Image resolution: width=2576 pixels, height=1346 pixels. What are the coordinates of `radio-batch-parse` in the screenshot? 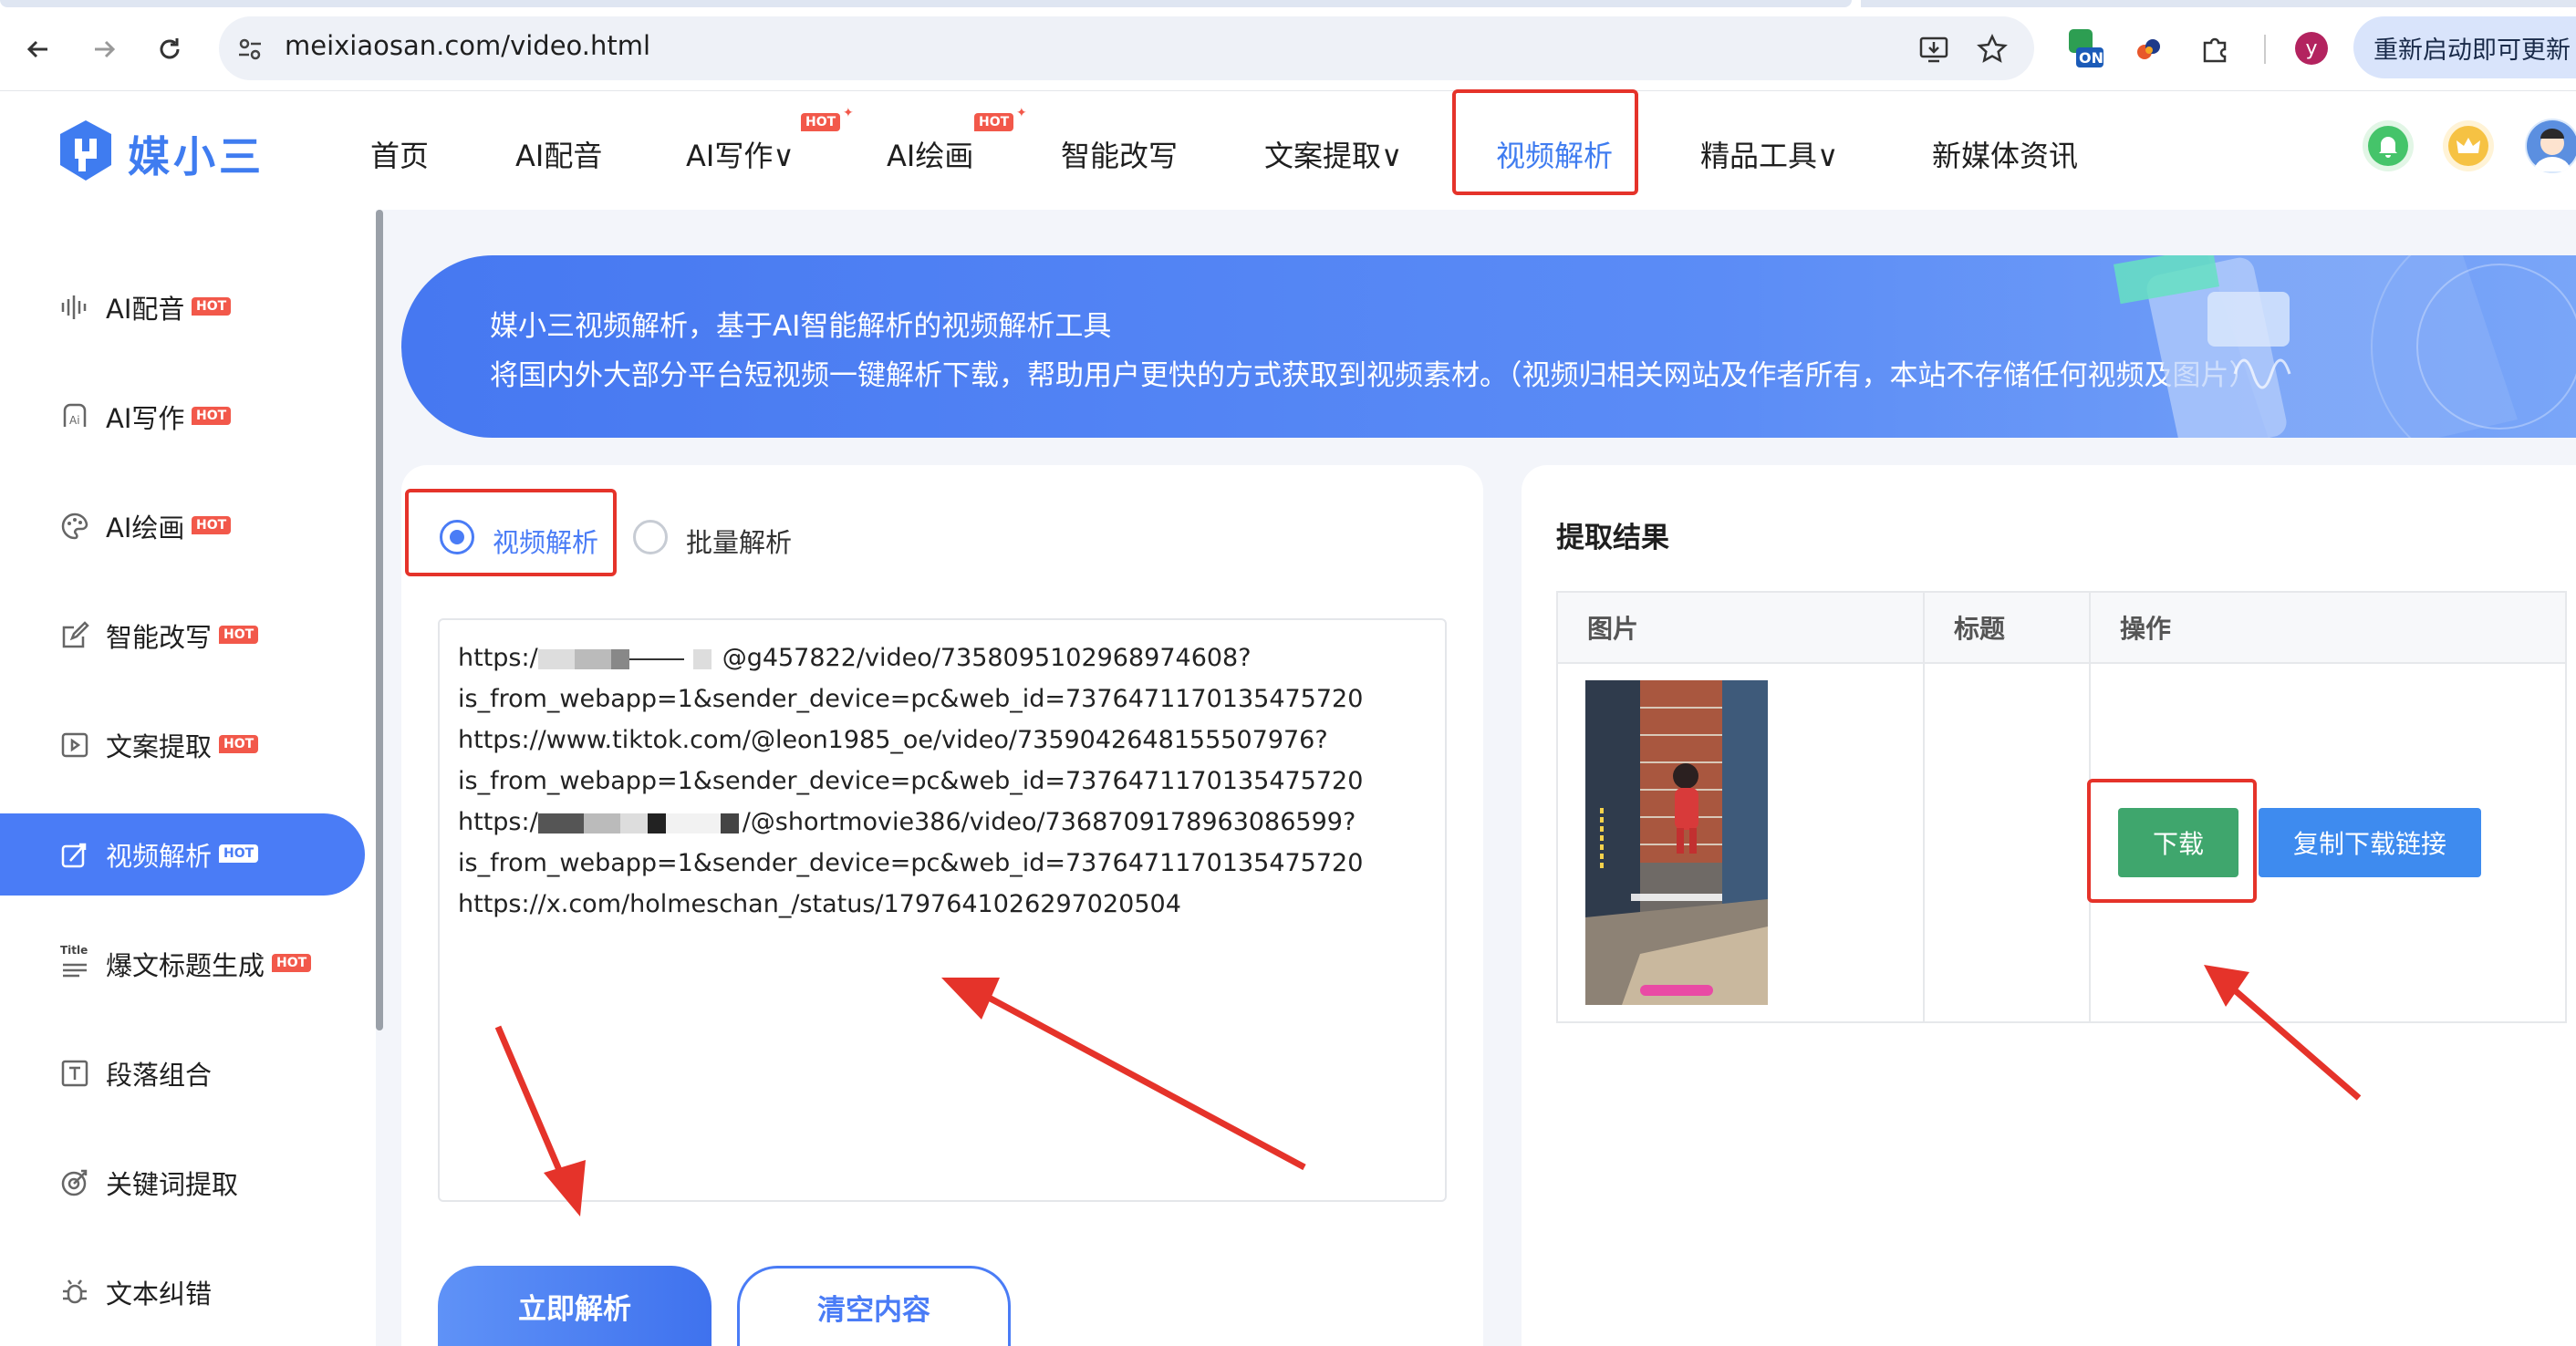 It's located at (650, 537).